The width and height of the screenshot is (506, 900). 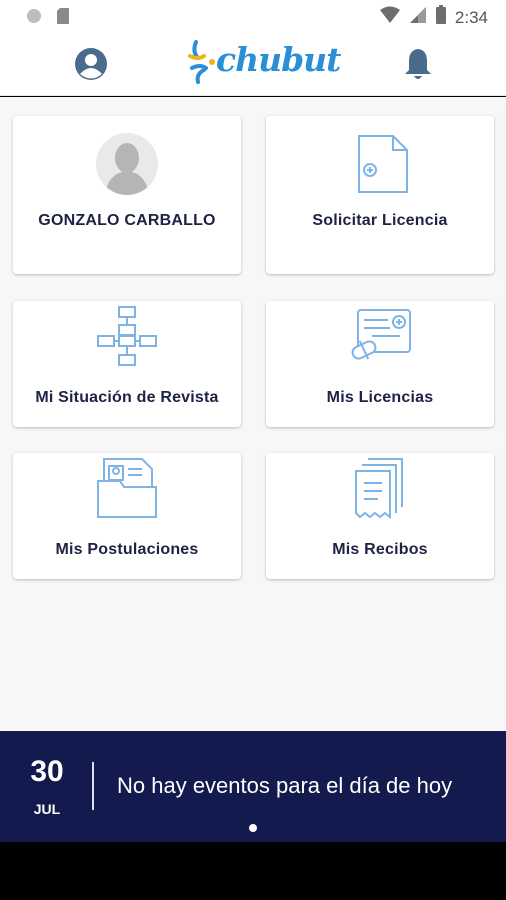 What do you see at coordinates (390, 17) in the screenshot?
I see `wifi-icon` at bounding box center [390, 17].